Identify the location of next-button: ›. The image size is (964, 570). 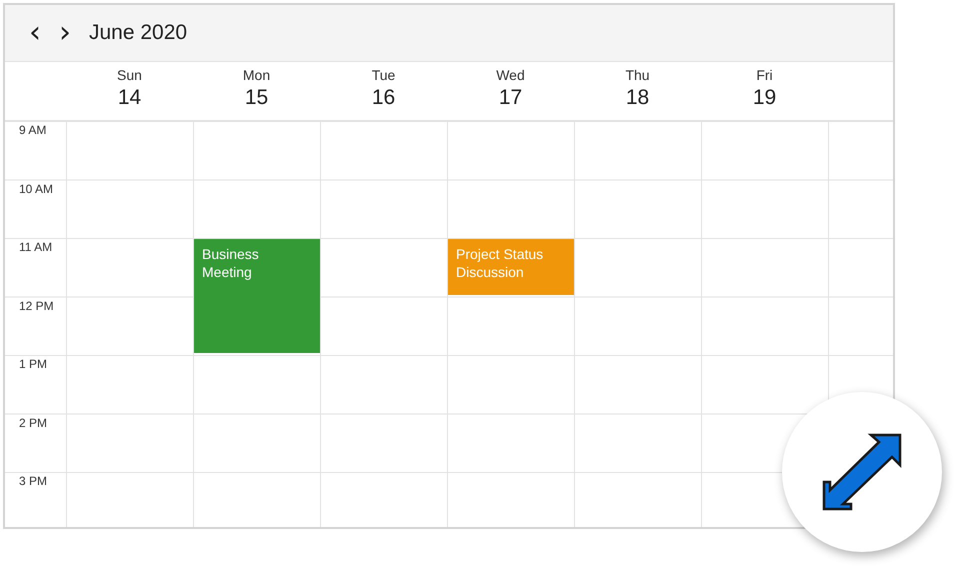
(65, 33).